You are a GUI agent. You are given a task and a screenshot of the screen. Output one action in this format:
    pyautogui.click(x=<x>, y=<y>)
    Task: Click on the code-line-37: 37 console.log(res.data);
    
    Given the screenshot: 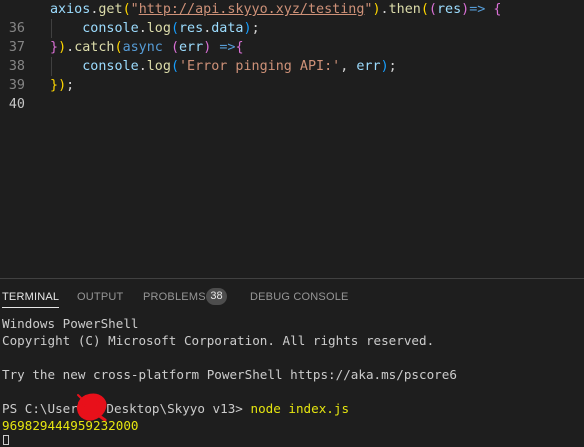 What is the action you would take?
    pyautogui.click(x=292, y=37)
    